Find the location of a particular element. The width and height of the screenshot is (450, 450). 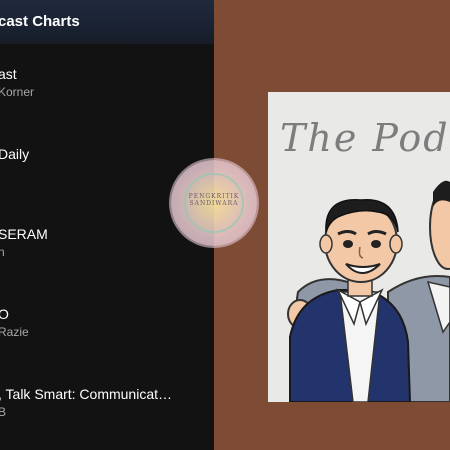

watermark-stamp: PENGKRITIK SANDIWARA is located at coordinates (214, 203).